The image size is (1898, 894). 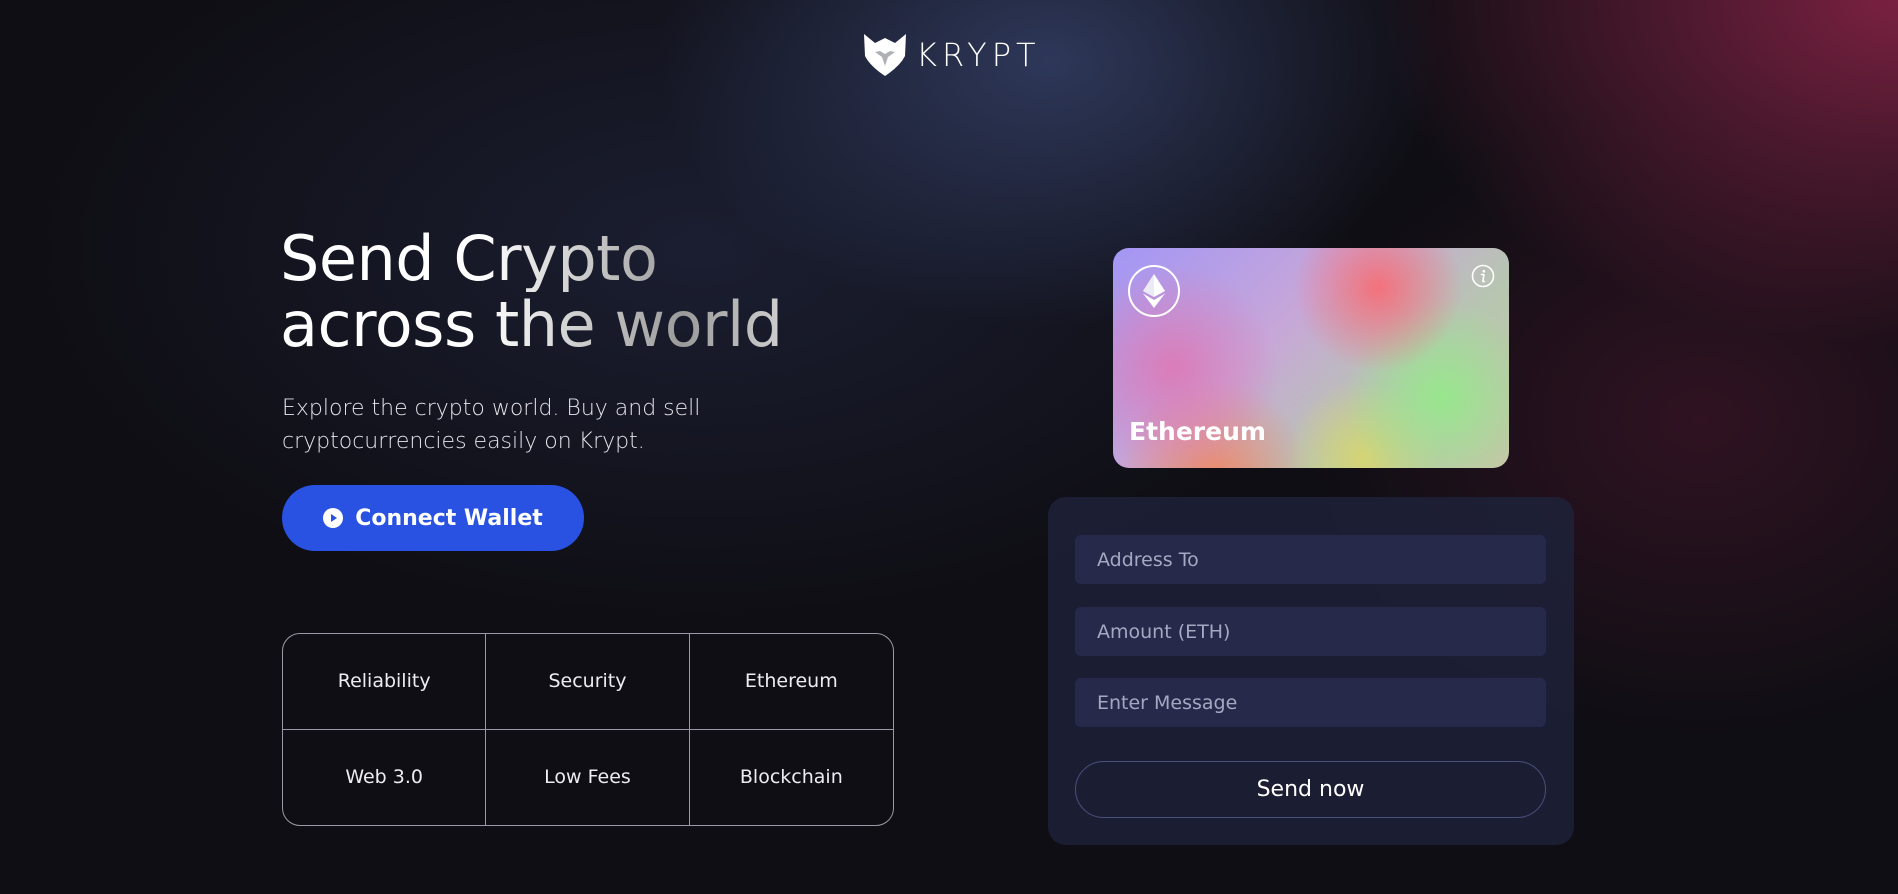 I want to click on feature-low-fees: Low Fees, so click(x=588, y=777).